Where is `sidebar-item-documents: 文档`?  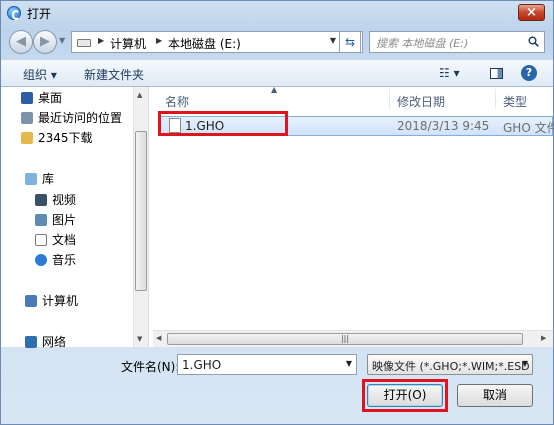
sidebar-item-documents: 文档 is located at coordinates (55, 240).